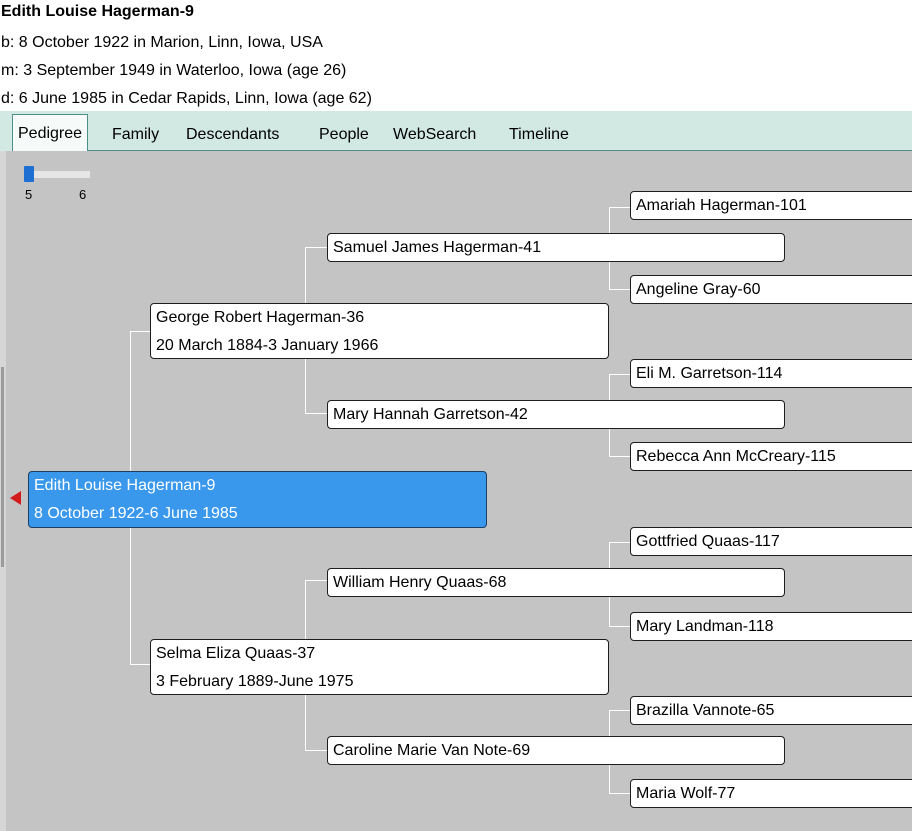 The image size is (912, 831). I want to click on pedigree-great-grandparent-box: Gottfried Quaas-117, so click(771, 541).